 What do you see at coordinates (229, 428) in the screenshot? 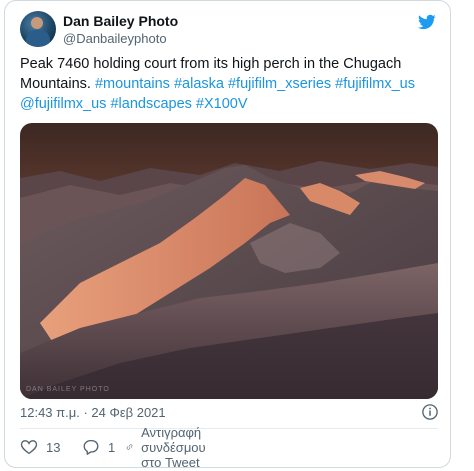
I see `divider` at bounding box center [229, 428].